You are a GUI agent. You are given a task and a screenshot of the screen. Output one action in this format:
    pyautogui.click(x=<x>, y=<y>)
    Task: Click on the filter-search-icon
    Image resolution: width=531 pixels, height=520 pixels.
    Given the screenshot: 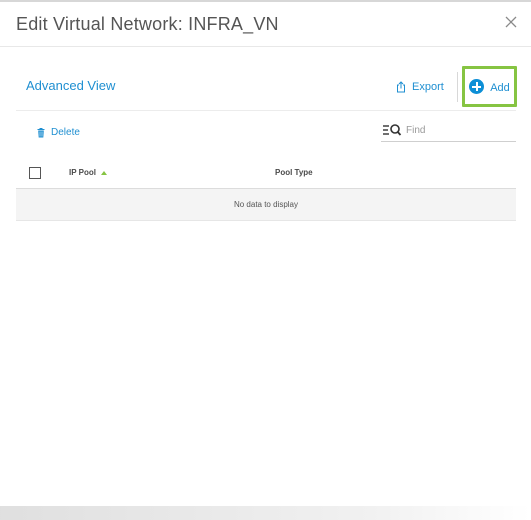 What is the action you would take?
    pyautogui.click(x=392, y=130)
    